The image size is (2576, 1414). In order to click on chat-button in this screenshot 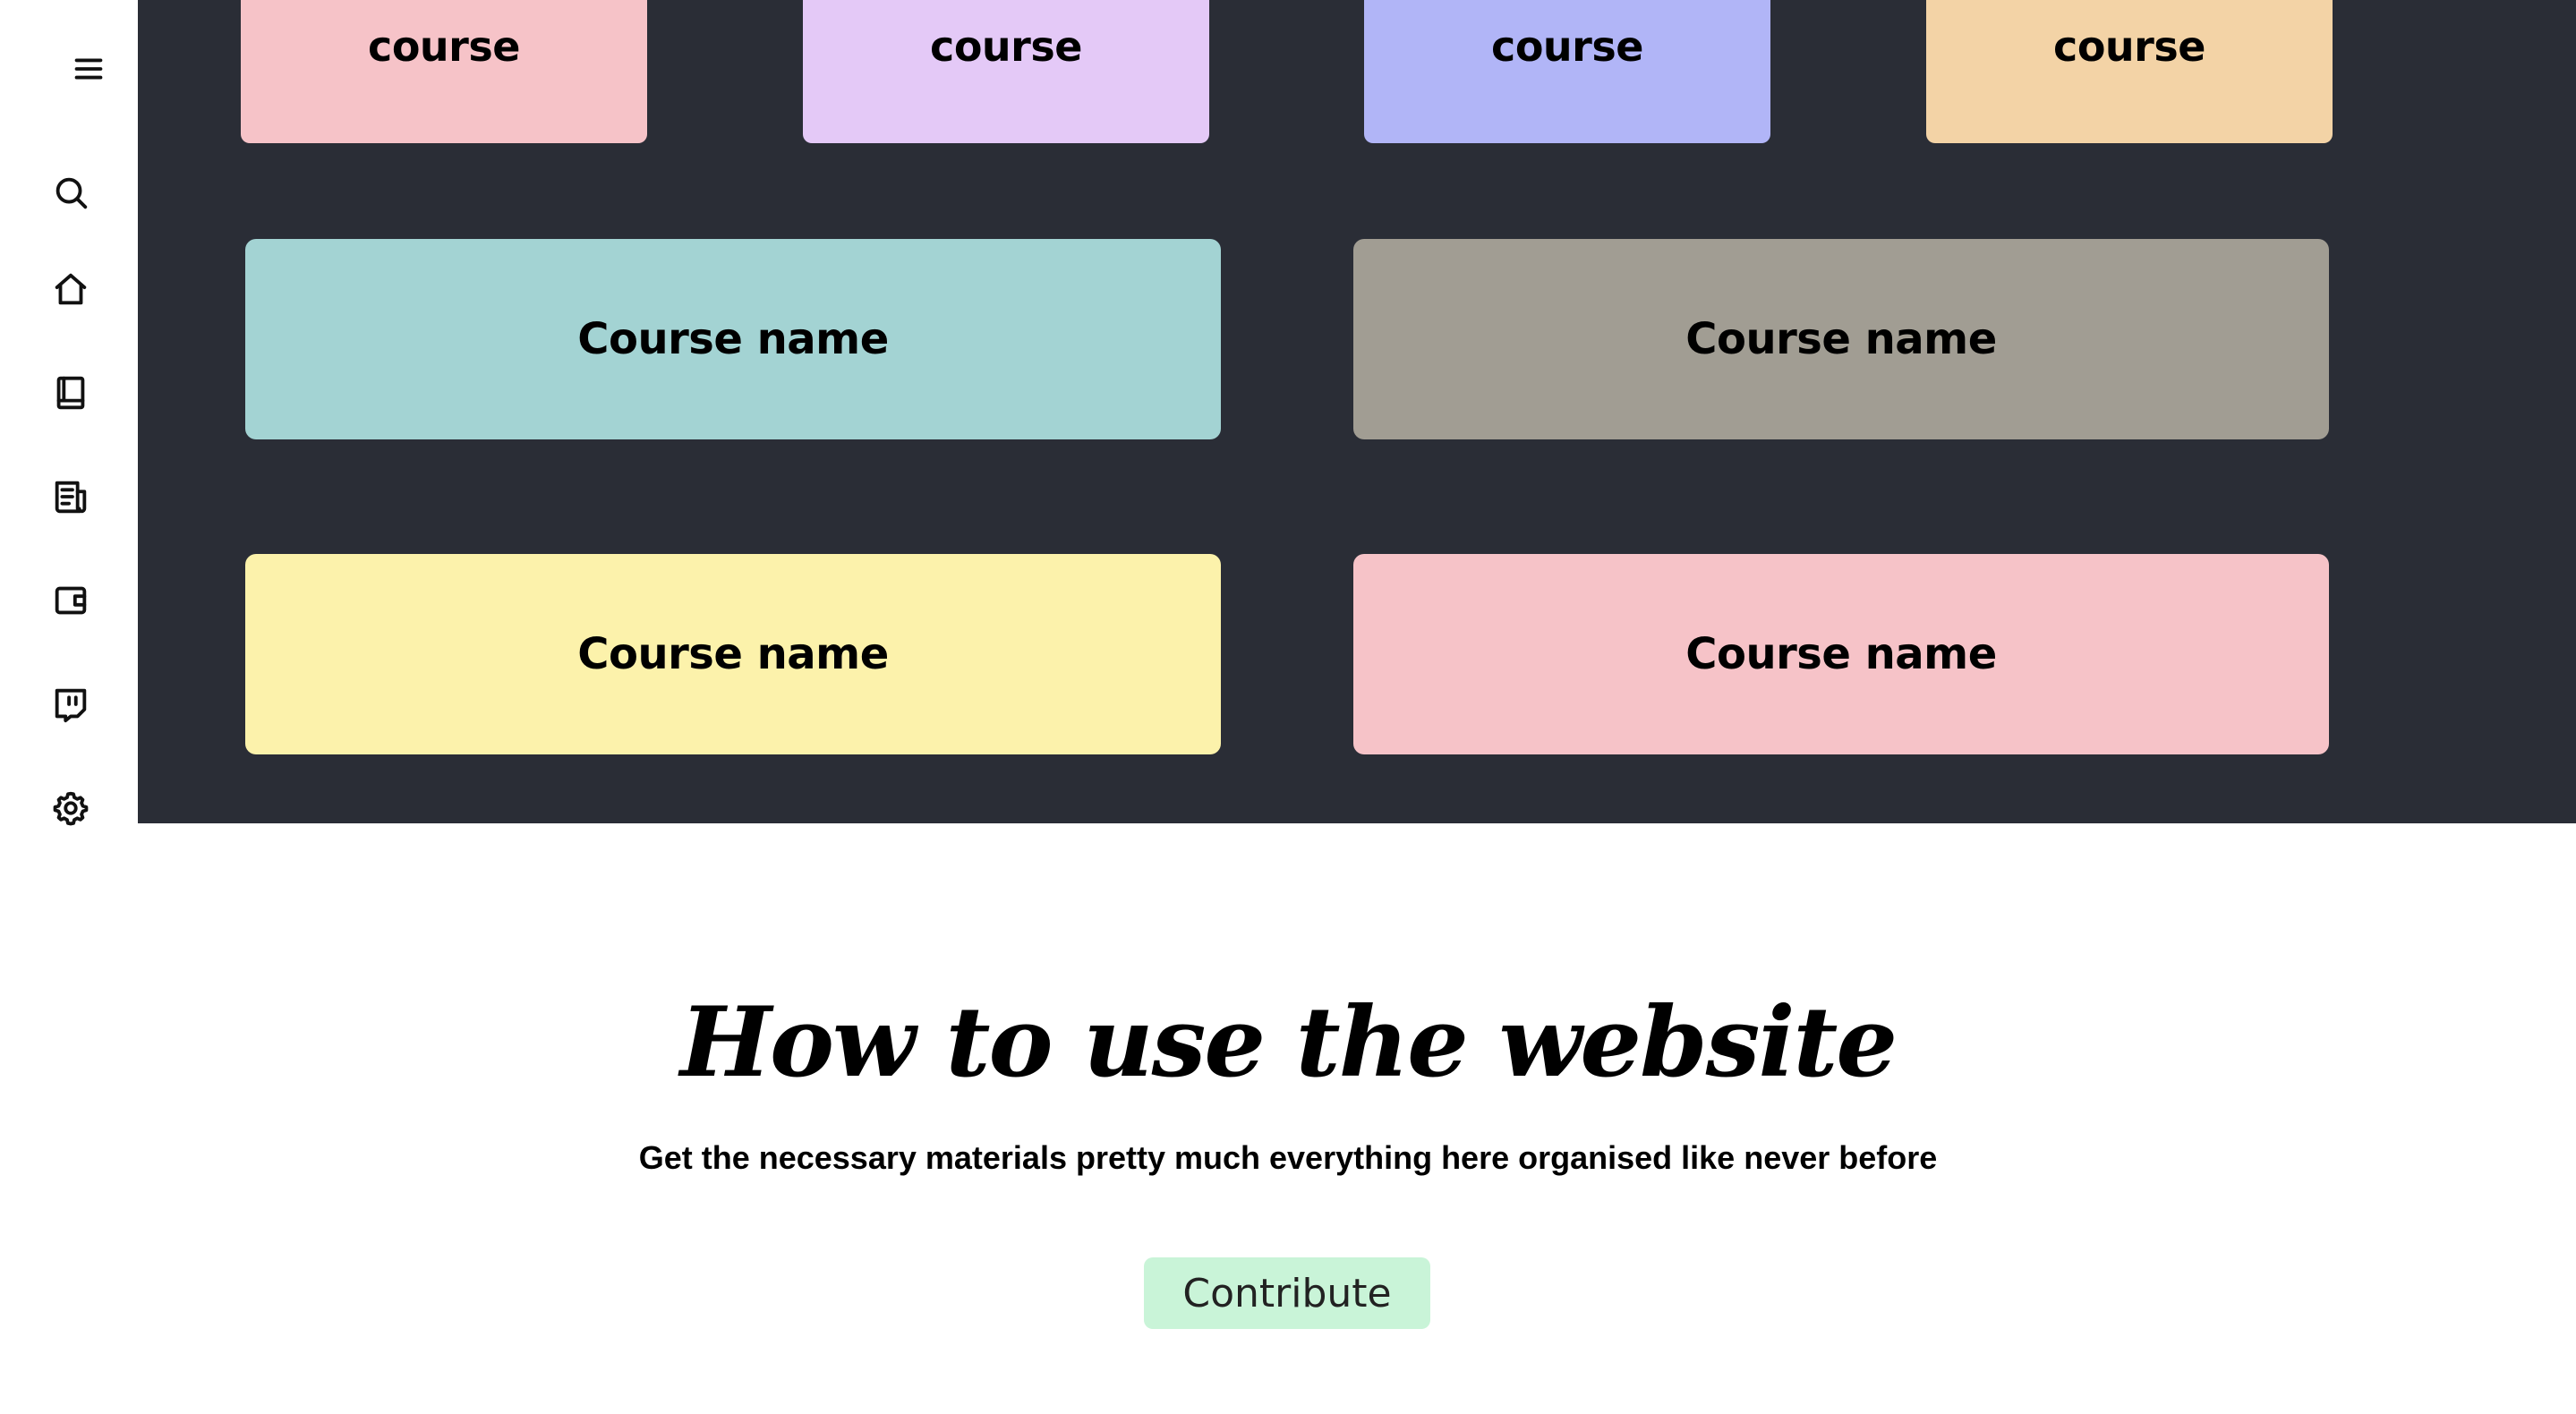, I will do `click(71, 704)`.